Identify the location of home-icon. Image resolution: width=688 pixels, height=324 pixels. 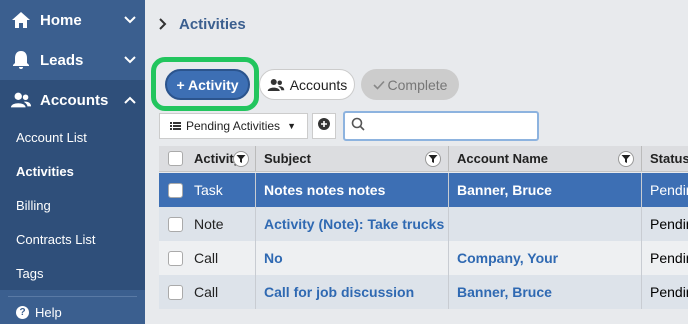
(21, 20).